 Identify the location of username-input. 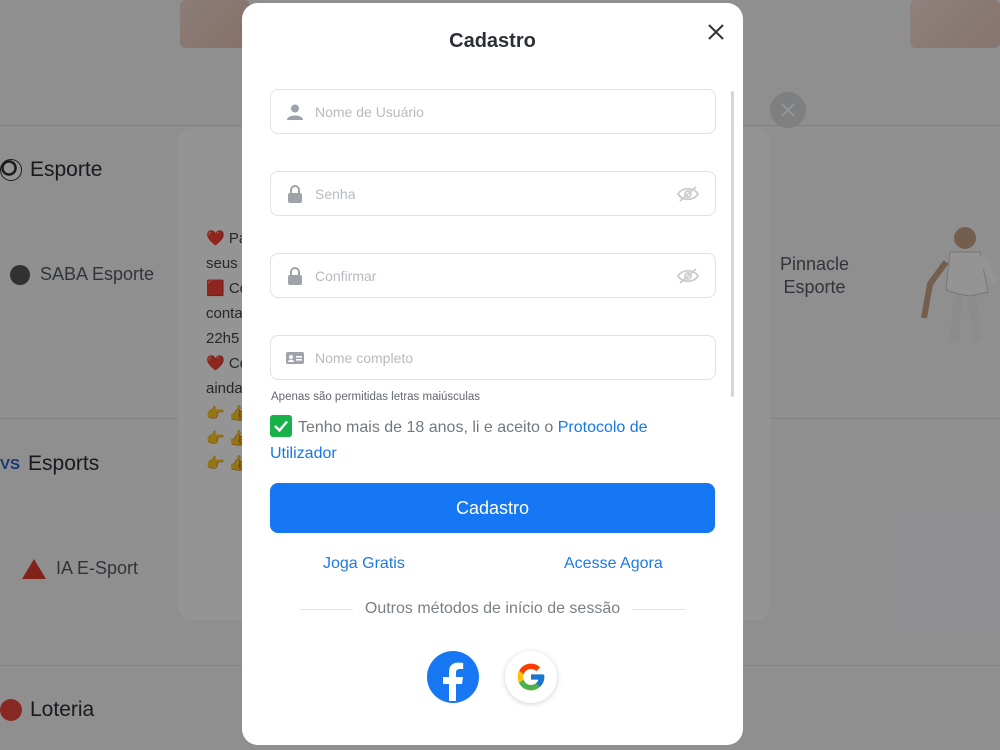
(515, 111).